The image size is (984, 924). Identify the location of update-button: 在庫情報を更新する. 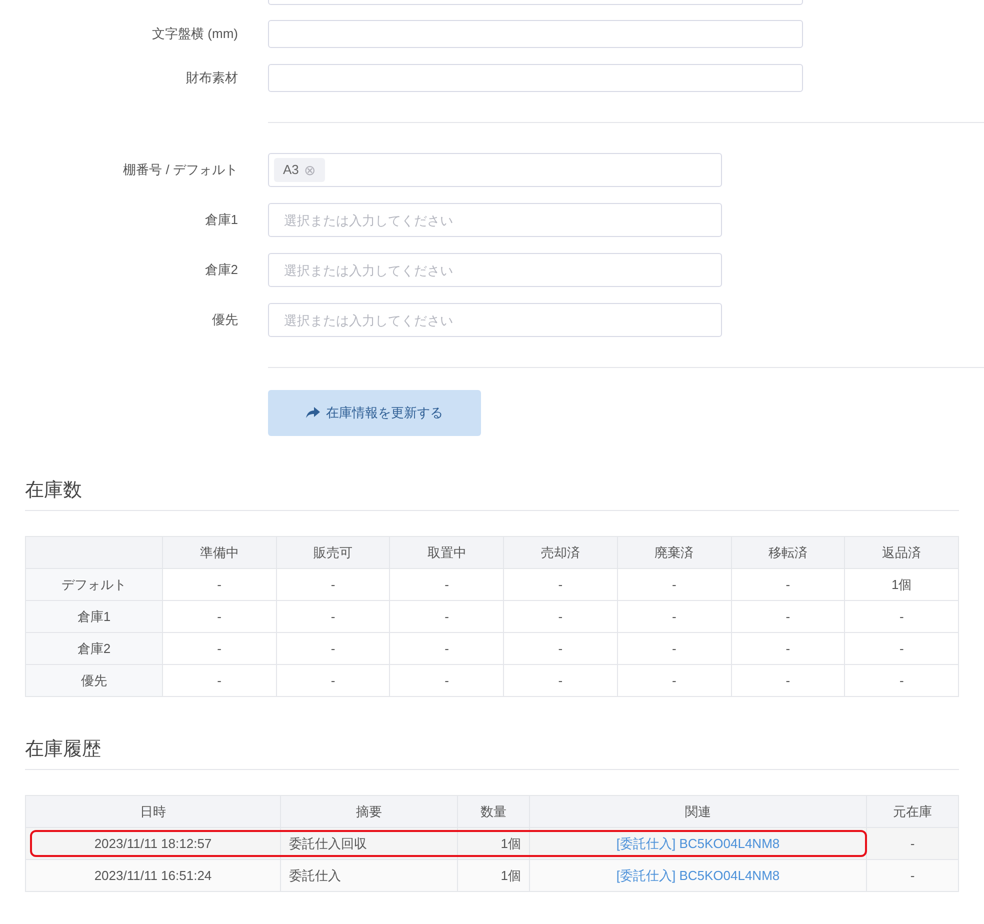
(374, 413).